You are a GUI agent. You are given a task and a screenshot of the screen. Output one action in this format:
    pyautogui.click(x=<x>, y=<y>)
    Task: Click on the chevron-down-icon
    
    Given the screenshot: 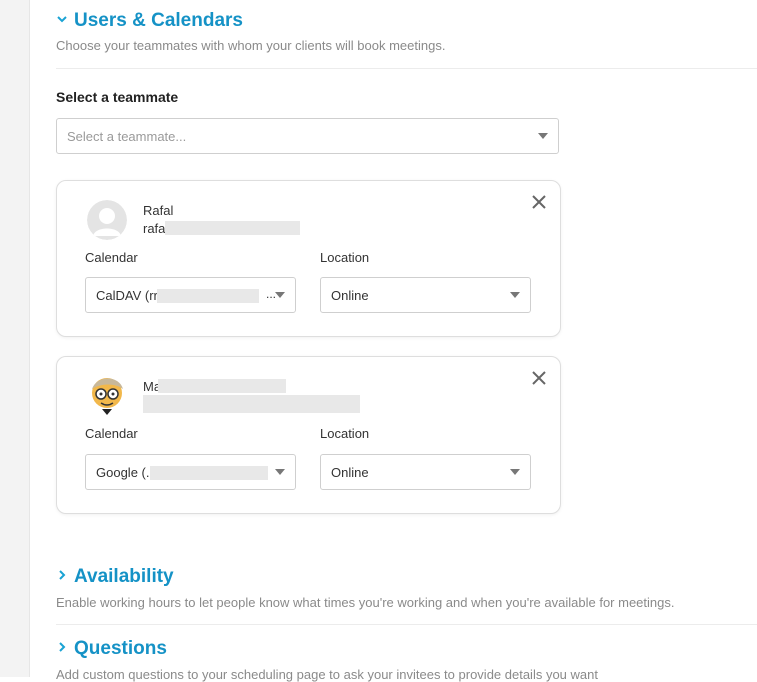 What is the action you would take?
    pyautogui.click(x=62, y=21)
    